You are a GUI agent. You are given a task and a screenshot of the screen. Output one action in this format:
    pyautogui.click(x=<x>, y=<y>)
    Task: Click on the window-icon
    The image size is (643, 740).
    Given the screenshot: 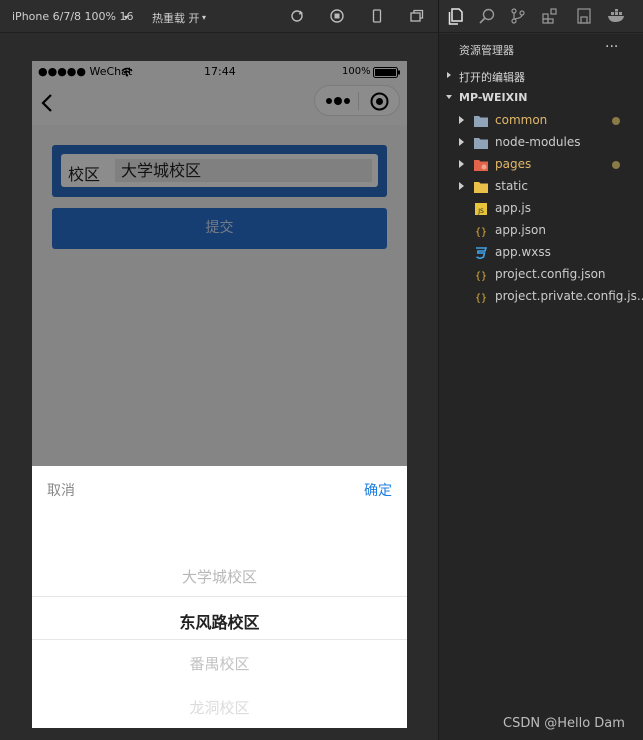 What is the action you would take?
    pyautogui.click(x=417, y=16)
    